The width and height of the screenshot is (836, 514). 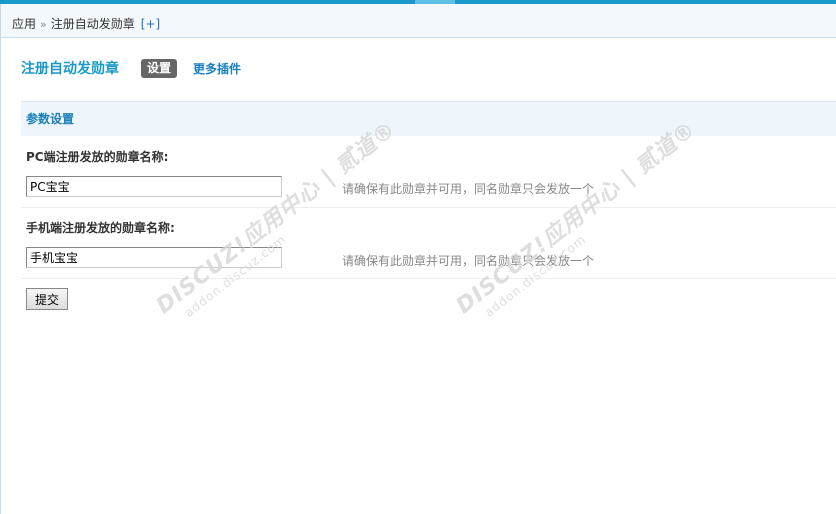 What do you see at coordinates (150, 24) in the screenshot?
I see `add-to-favorites-button: [+]` at bounding box center [150, 24].